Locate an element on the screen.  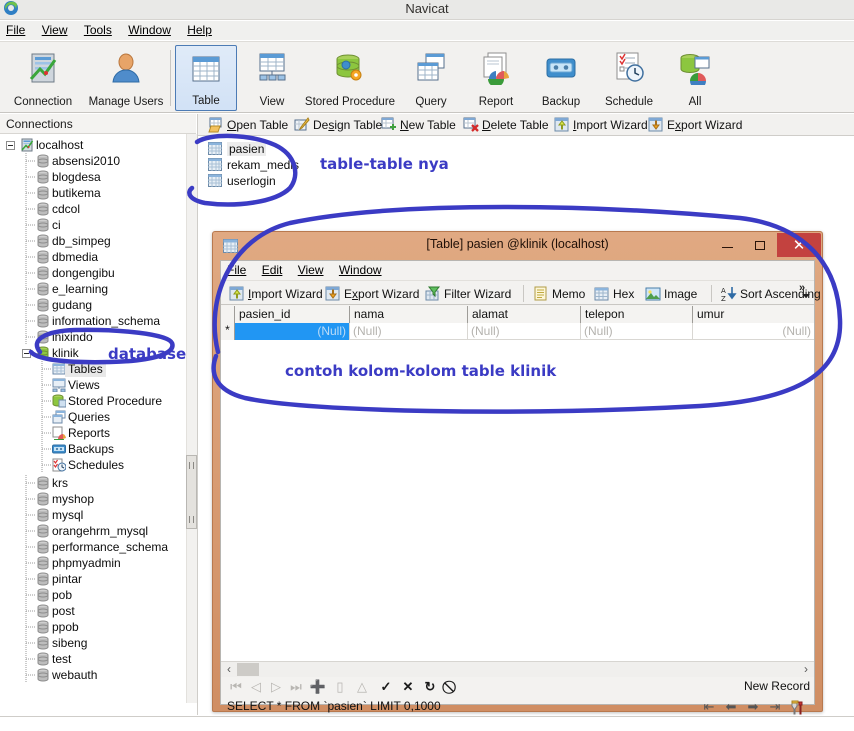
cancel-changes-icon: ✕ is located at coordinates (408, 687).